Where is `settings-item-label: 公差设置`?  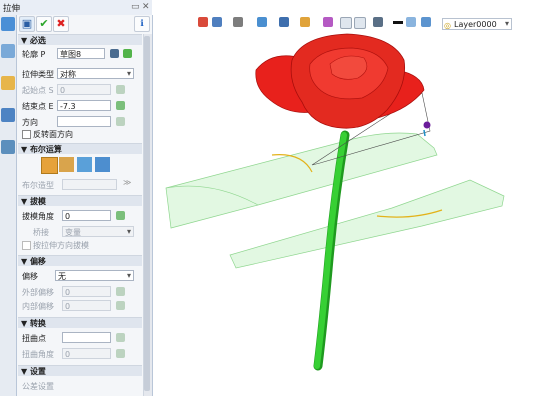 settings-item-label: 公差设置 is located at coordinates (38, 386).